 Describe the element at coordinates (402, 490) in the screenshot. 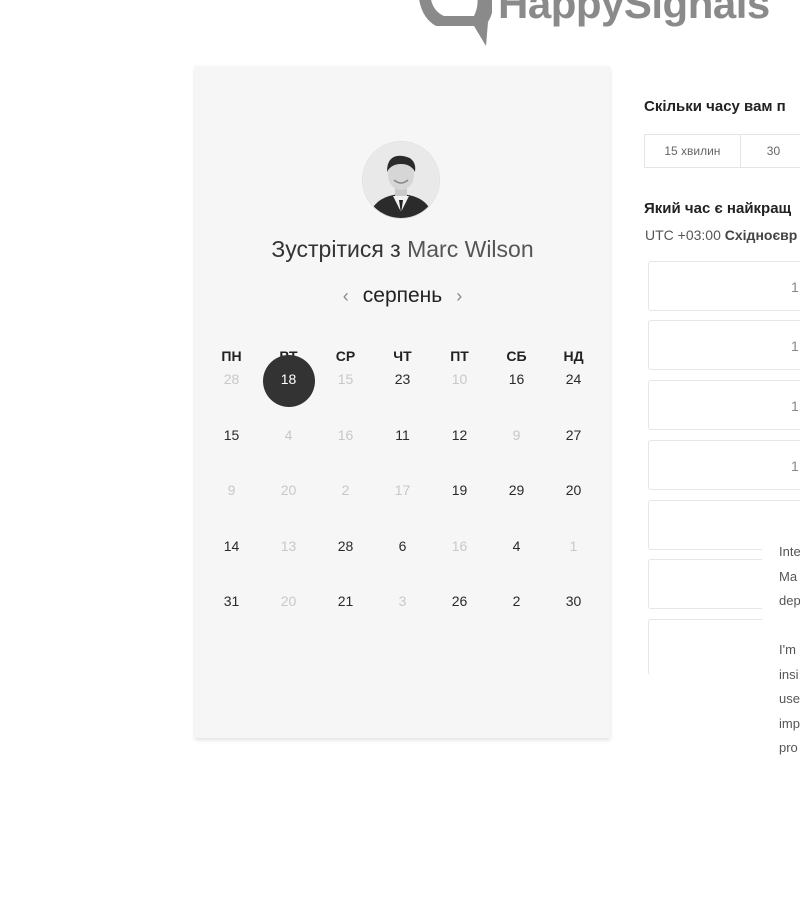

I see `day-number: 17` at that location.